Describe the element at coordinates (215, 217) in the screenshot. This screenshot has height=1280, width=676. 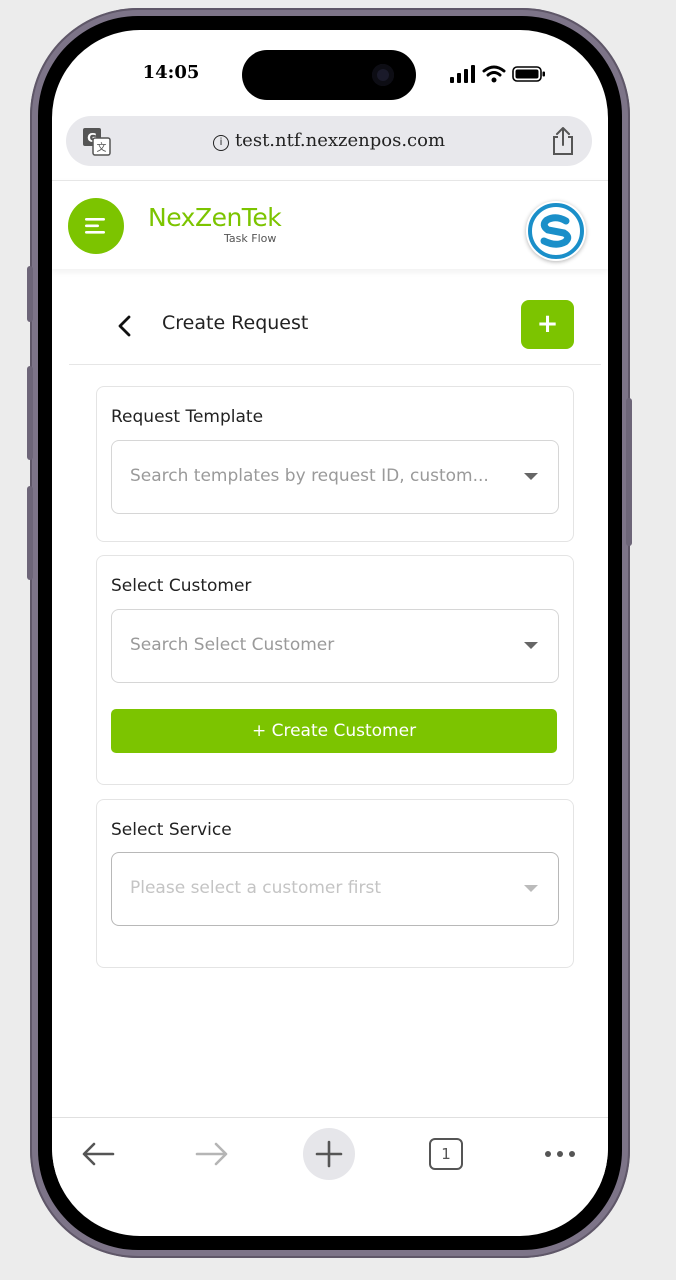
I see `logo-text: NexZenTek` at that location.